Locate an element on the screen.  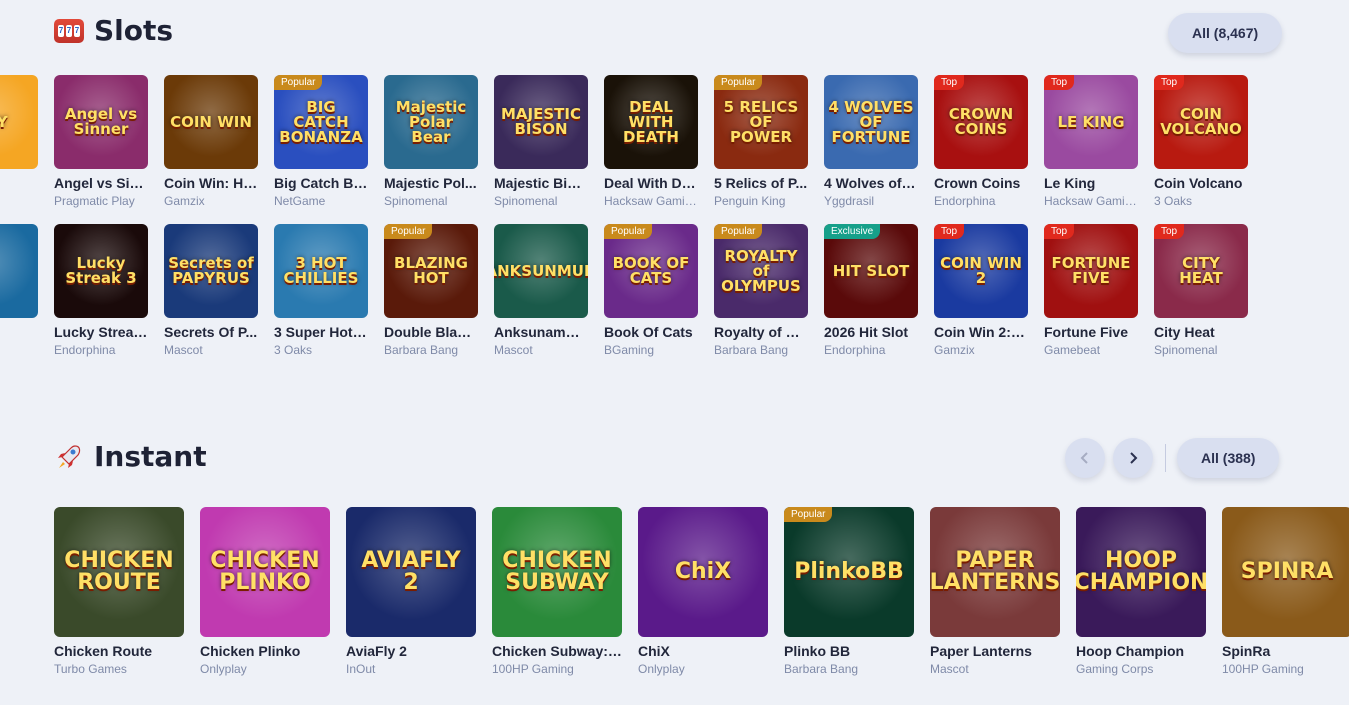
game-card: Lucky Streak 3 Lucky Streak 3 Endorphina is located at coordinates (101, 290).